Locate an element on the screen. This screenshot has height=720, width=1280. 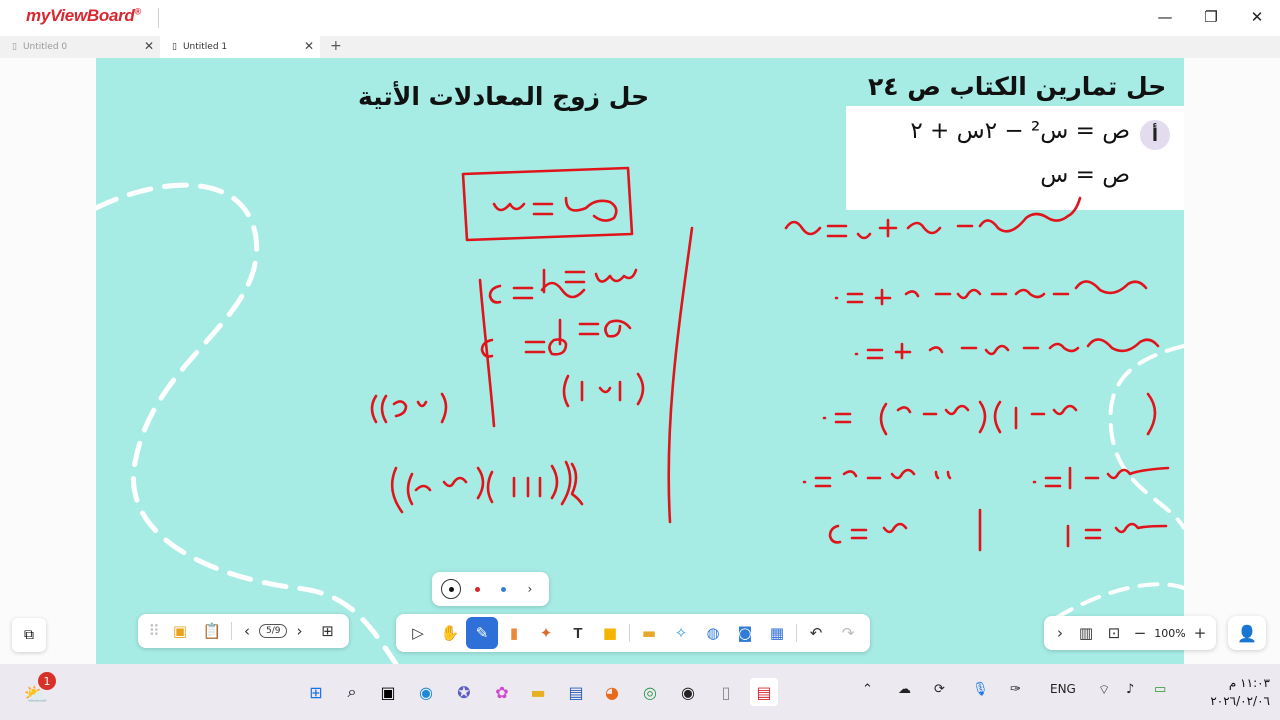
clock-time: ١١:٠٣ م is located at coordinates (1249, 683).